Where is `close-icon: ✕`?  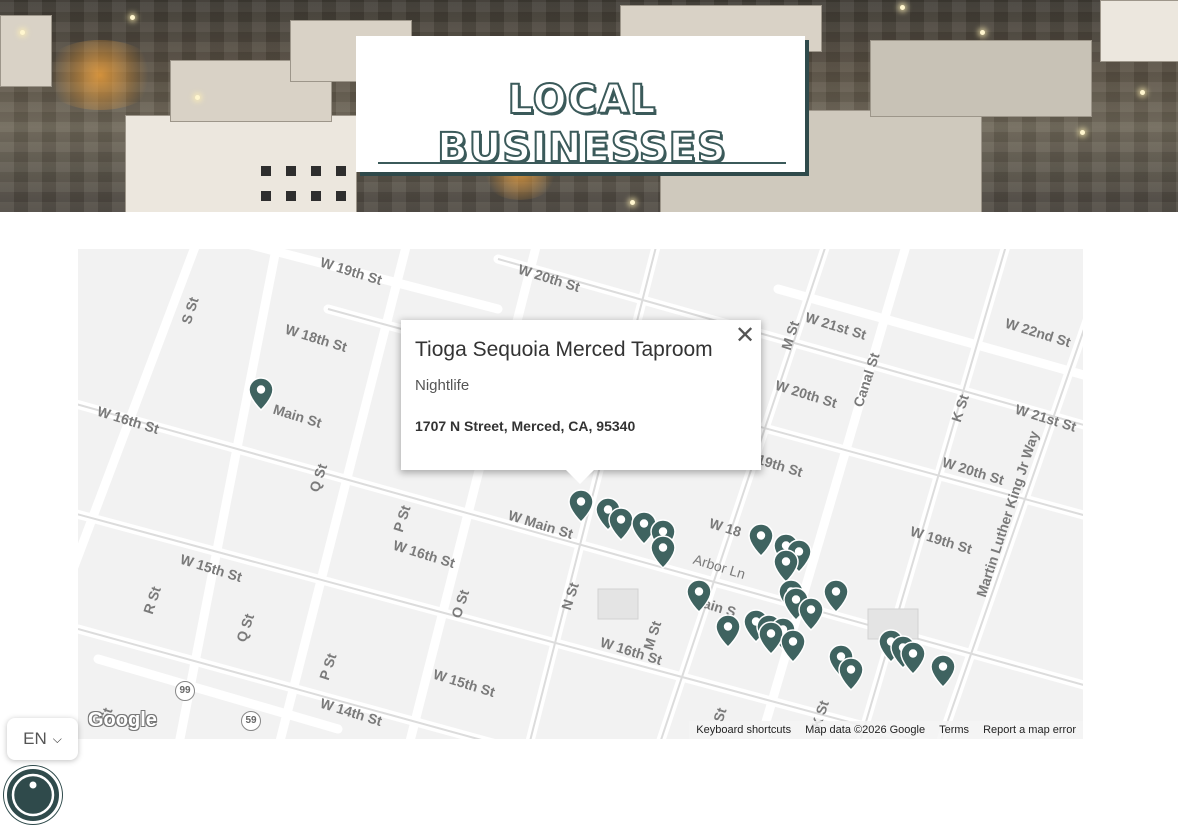
close-icon: ✕ is located at coordinates (745, 336).